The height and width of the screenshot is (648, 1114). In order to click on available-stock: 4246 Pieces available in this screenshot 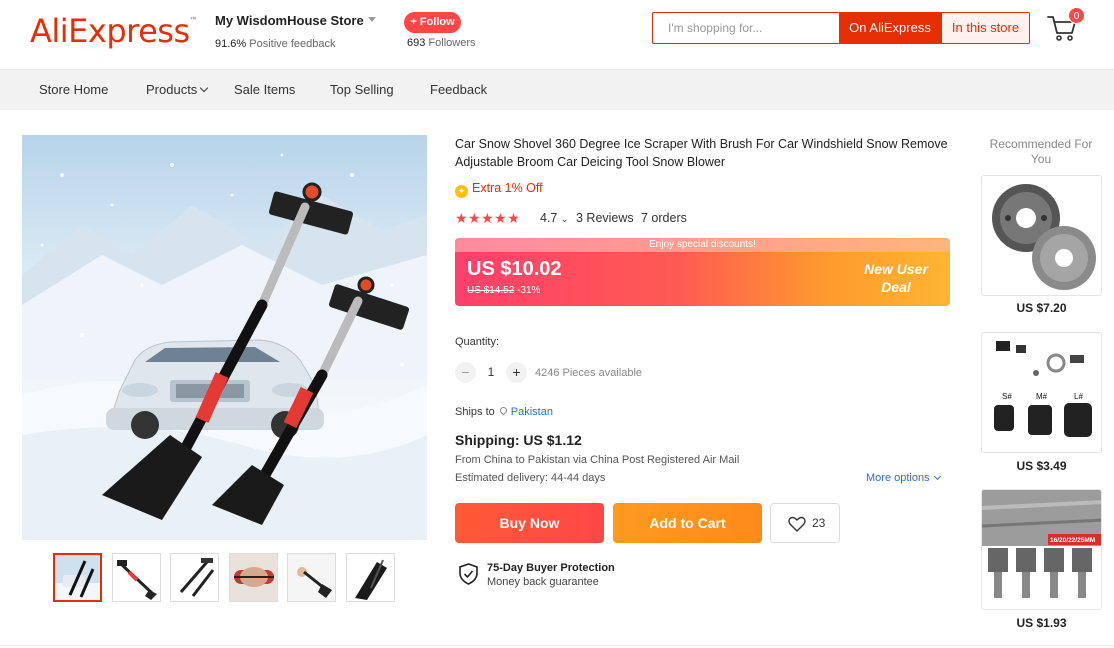, I will do `click(589, 373)`.